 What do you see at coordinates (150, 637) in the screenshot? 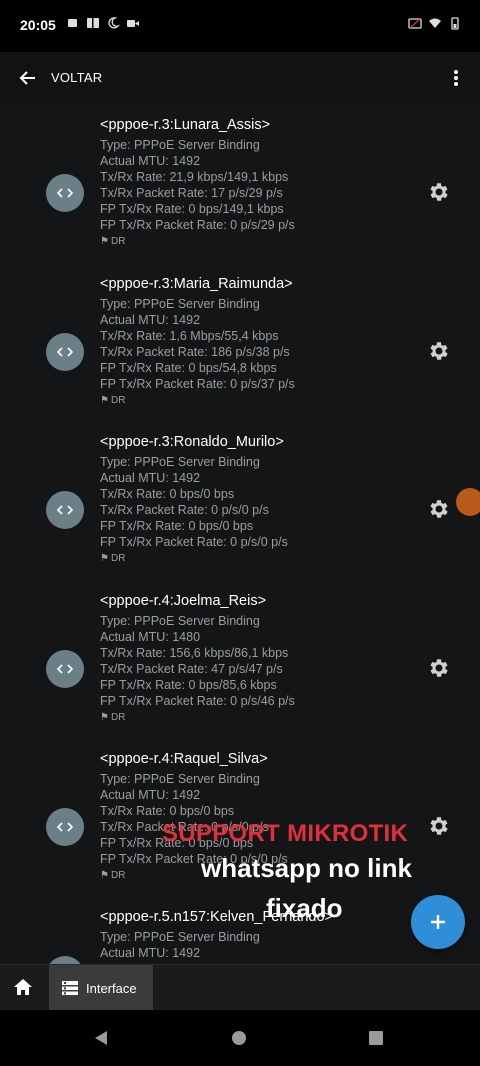
I see `item-mtu: Actual MTU: 1480` at bounding box center [150, 637].